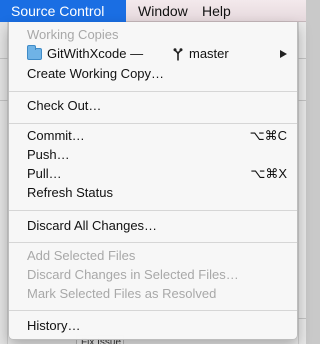  I want to click on menu-item-commit: Commit… ⌥⌘C, so click(153, 136).